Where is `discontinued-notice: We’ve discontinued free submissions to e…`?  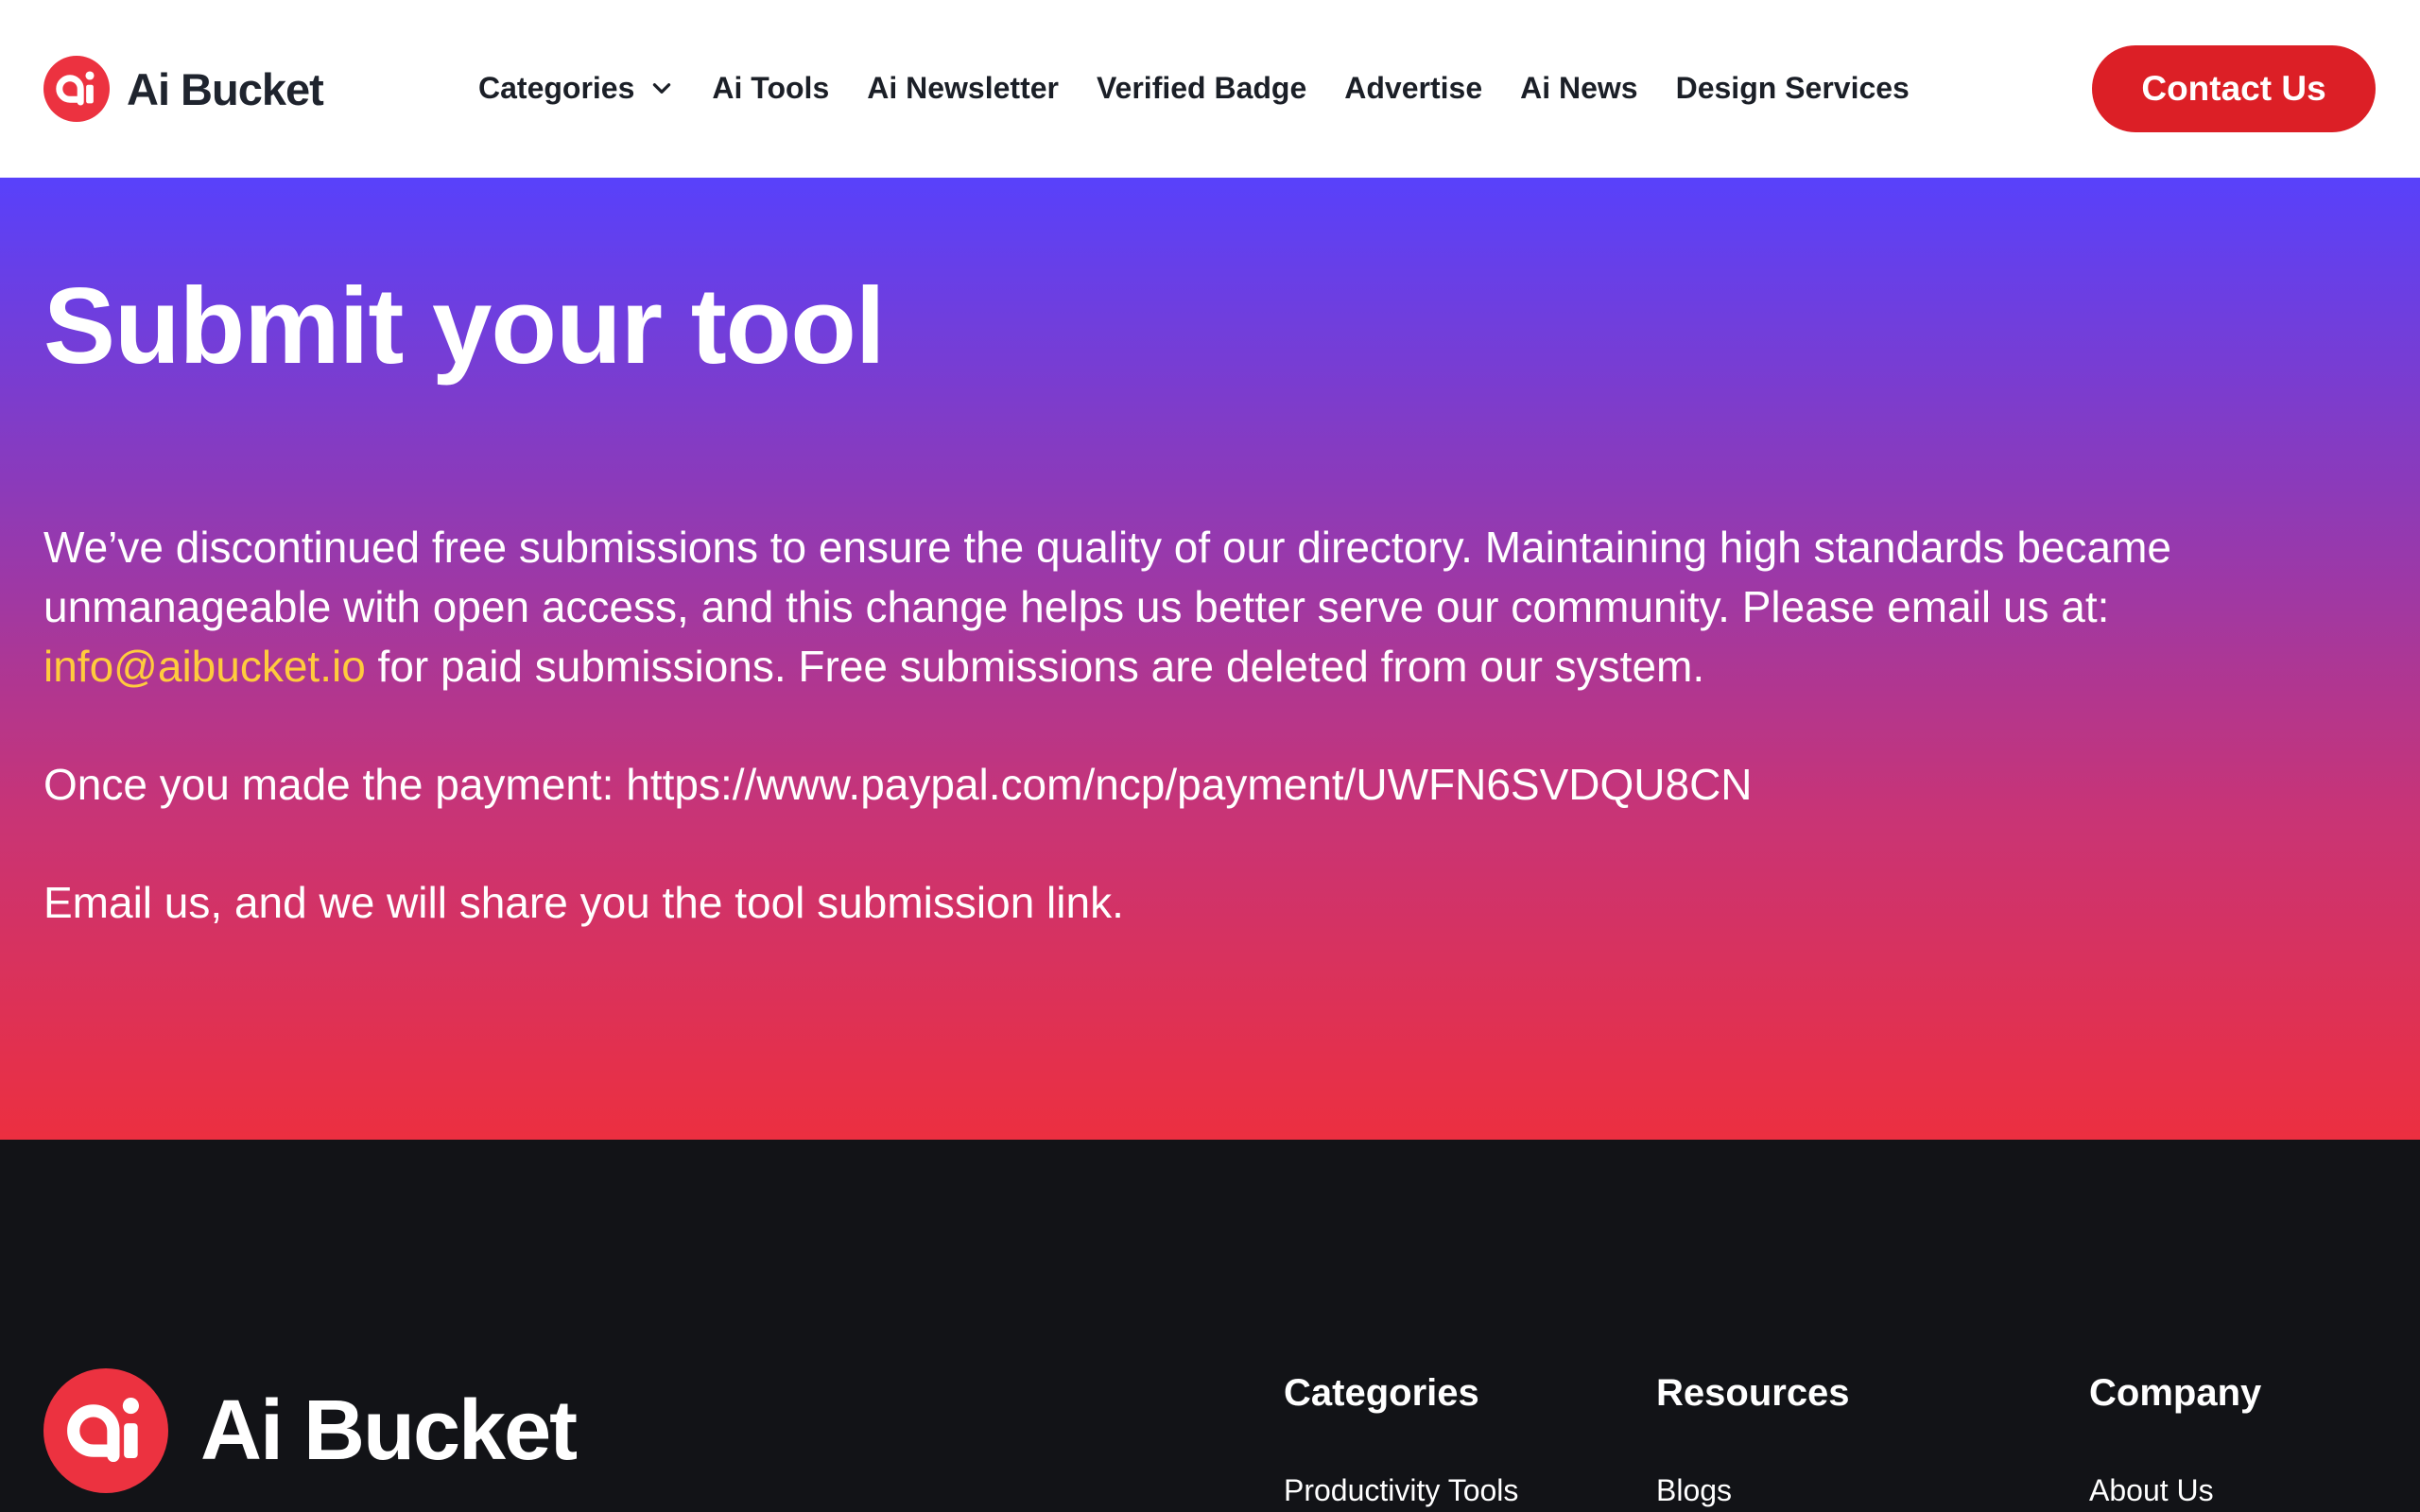 discontinued-notice: We’ve discontinued free submissions to e… is located at coordinates (1210, 607).